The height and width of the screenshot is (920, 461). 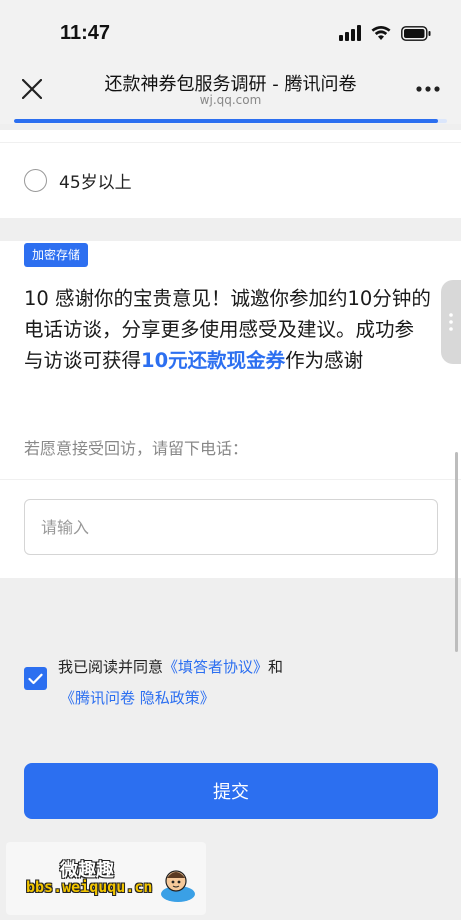 I want to click on question-text-part2: 作为感谢, so click(x=324, y=360).